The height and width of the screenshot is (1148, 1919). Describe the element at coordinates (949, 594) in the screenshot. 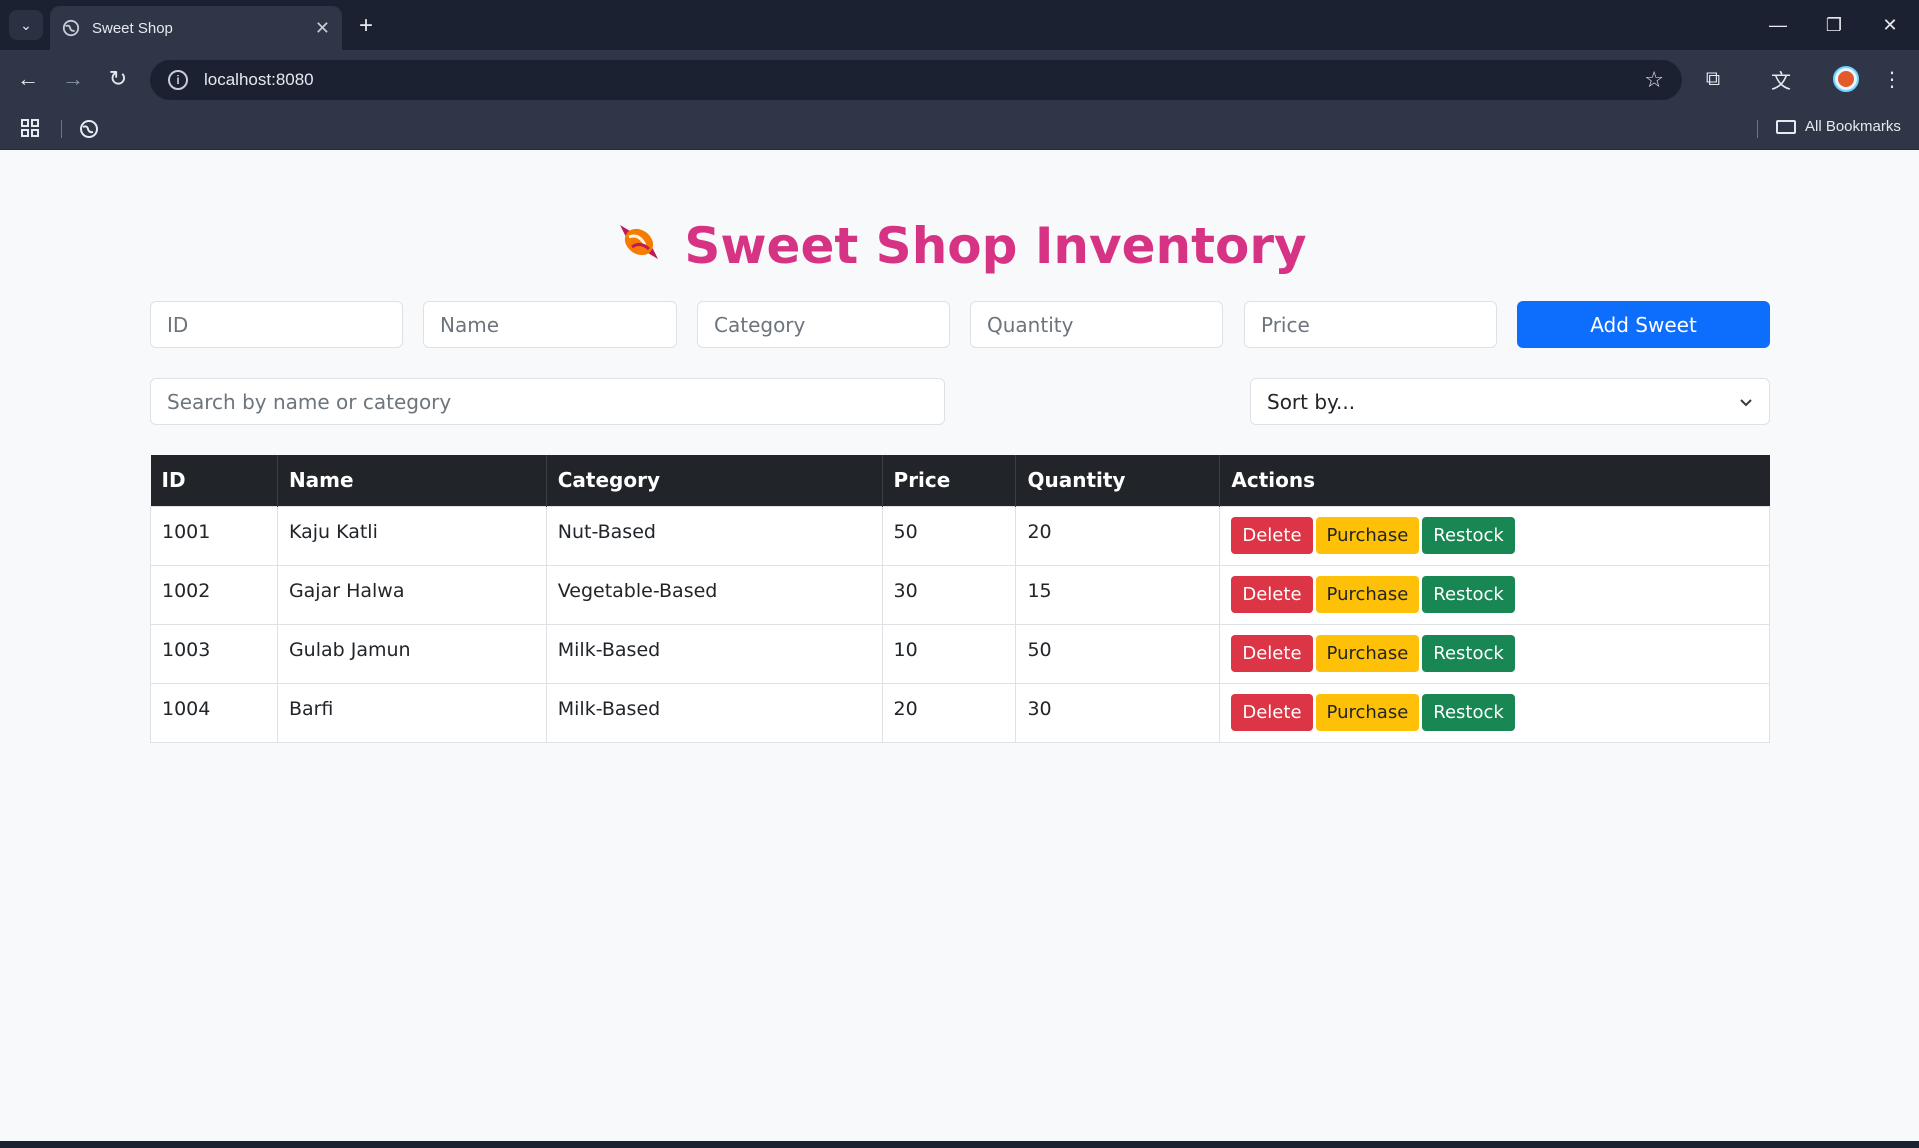

I see `cell-price: 30` at that location.